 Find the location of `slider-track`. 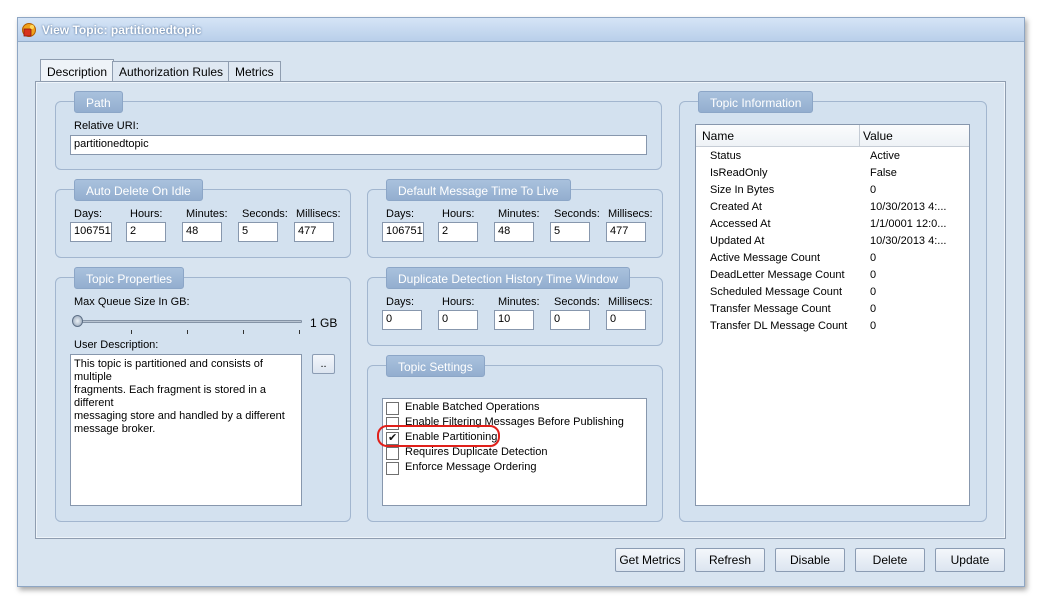

slider-track is located at coordinates (188, 321).